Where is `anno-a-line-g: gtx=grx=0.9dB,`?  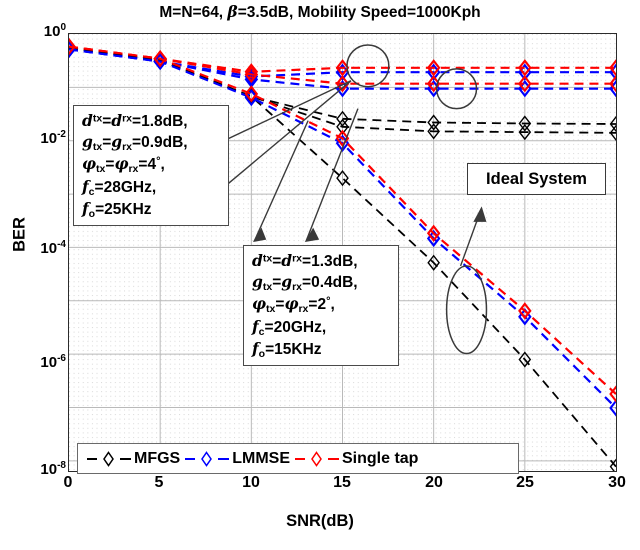
anno-a-line-g: gtx=grx=0.9dB, is located at coordinates (135, 142).